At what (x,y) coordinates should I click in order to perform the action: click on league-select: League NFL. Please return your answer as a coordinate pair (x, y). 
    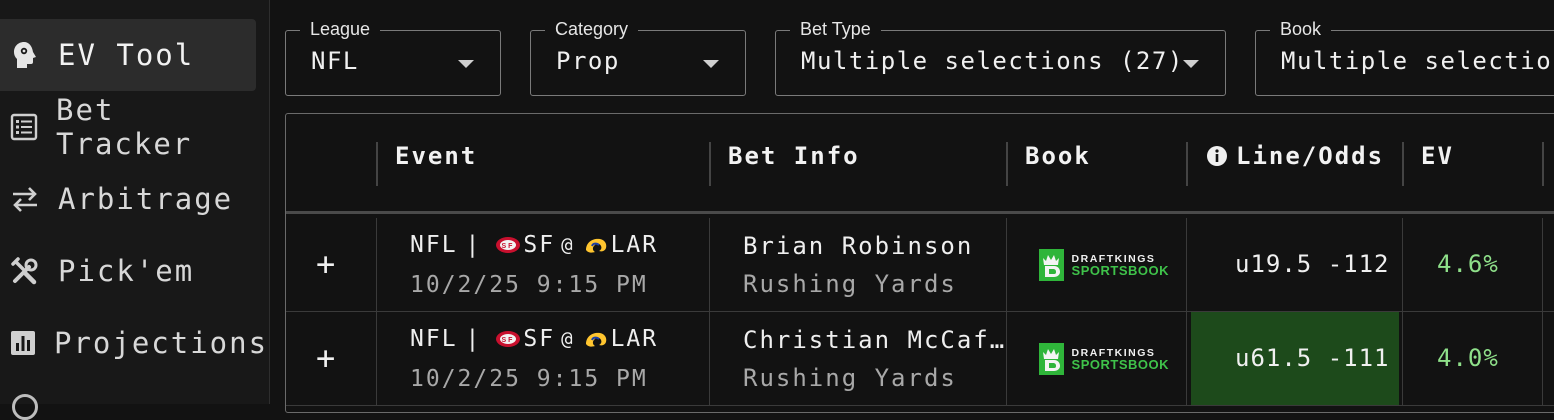
    Looking at the image, I should click on (393, 56).